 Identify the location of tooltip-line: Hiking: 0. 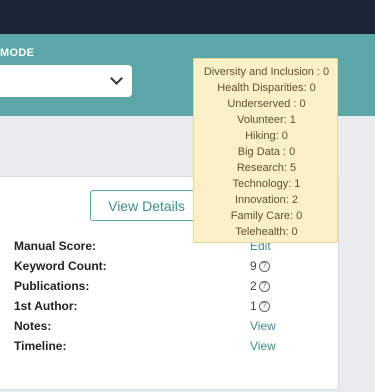
(266, 136).